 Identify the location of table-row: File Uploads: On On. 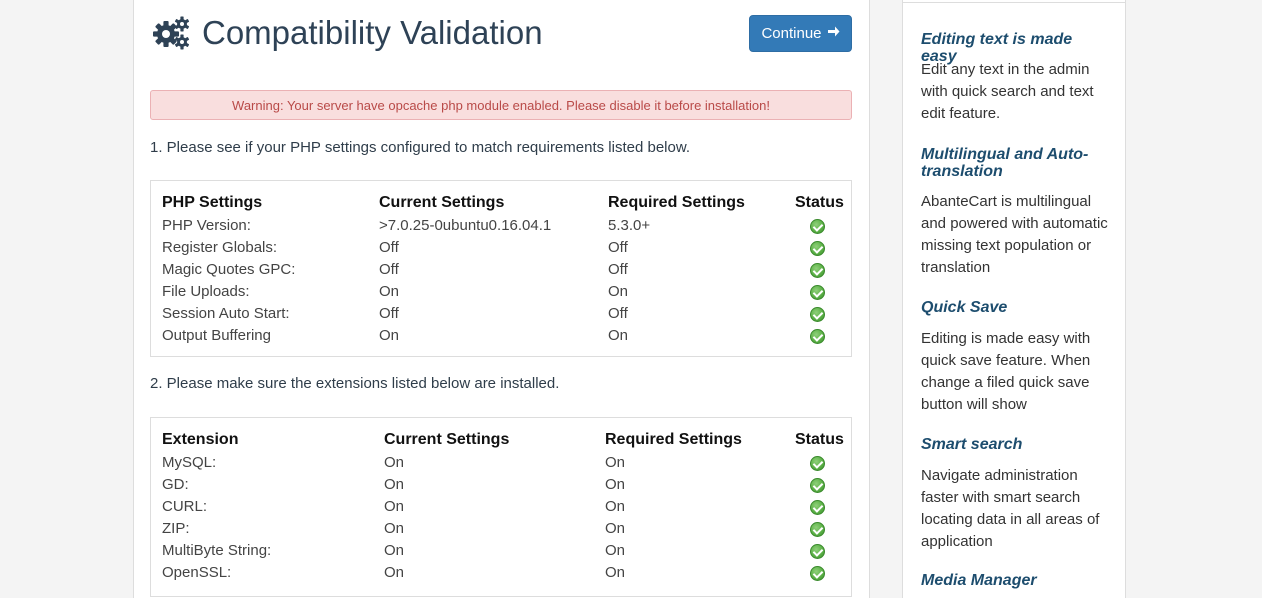
(501, 292).